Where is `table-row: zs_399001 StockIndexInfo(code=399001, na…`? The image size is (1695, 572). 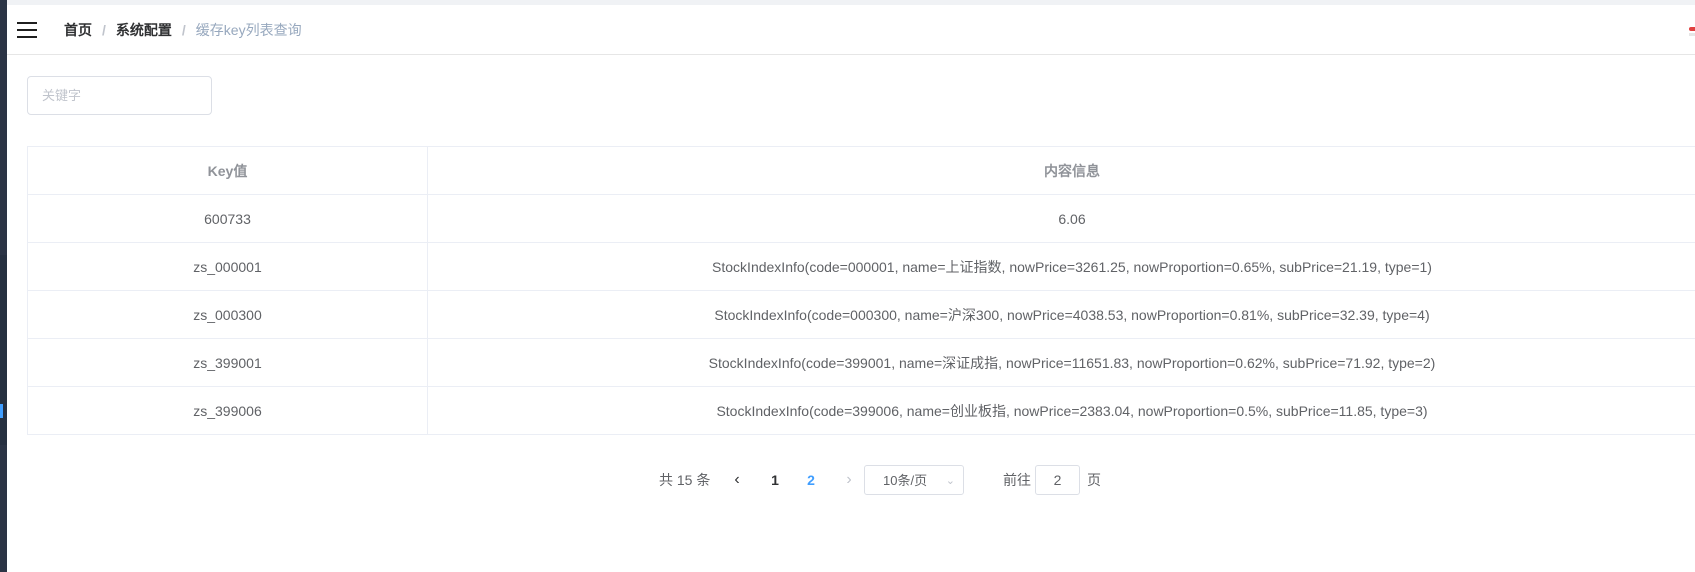
table-row: zs_399001 StockIndexInfo(code=399001, na… is located at coordinates (861, 362).